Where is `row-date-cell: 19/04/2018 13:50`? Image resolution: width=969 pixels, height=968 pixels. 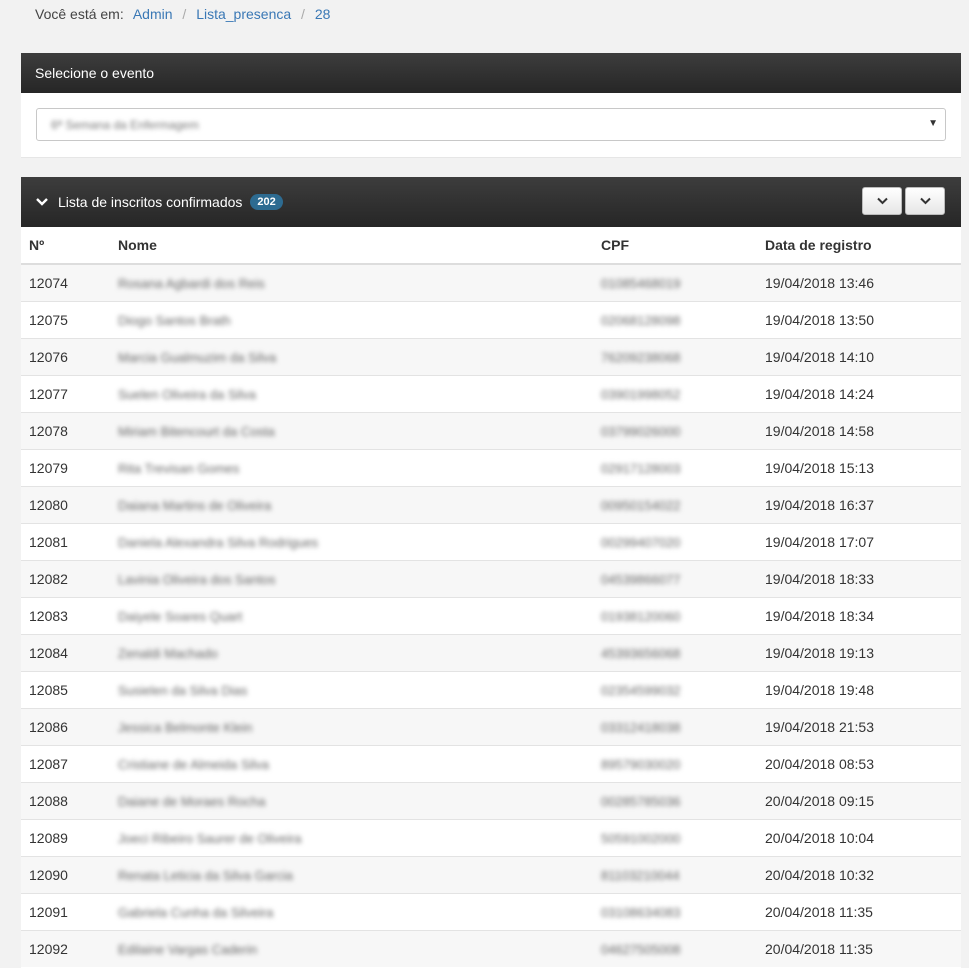 row-date-cell: 19/04/2018 13:50 is located at coordinates (859, 320).